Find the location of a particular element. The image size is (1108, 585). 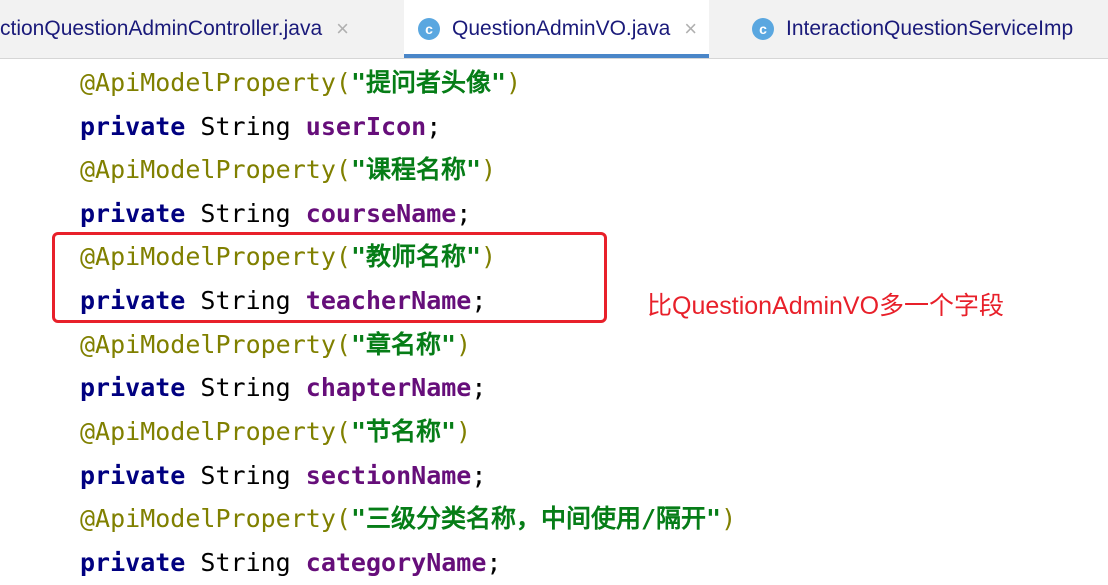

tab-label: ctionQuestionAdminController.java is located at coordinates (161, 28).